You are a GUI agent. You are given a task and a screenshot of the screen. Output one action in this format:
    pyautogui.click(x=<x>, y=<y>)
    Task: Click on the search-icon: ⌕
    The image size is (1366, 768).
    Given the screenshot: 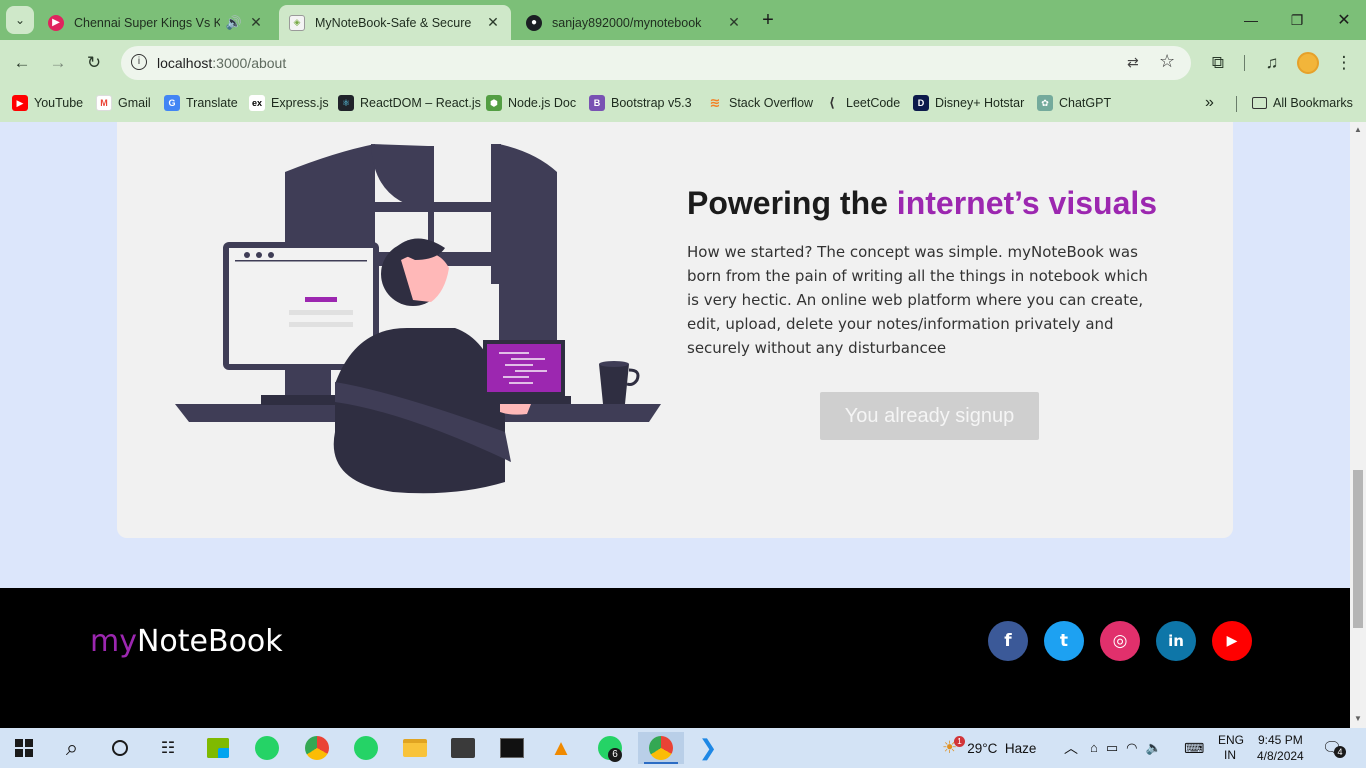 What is the action you would take?
    pyautogui.click(x=72, y=748)
    